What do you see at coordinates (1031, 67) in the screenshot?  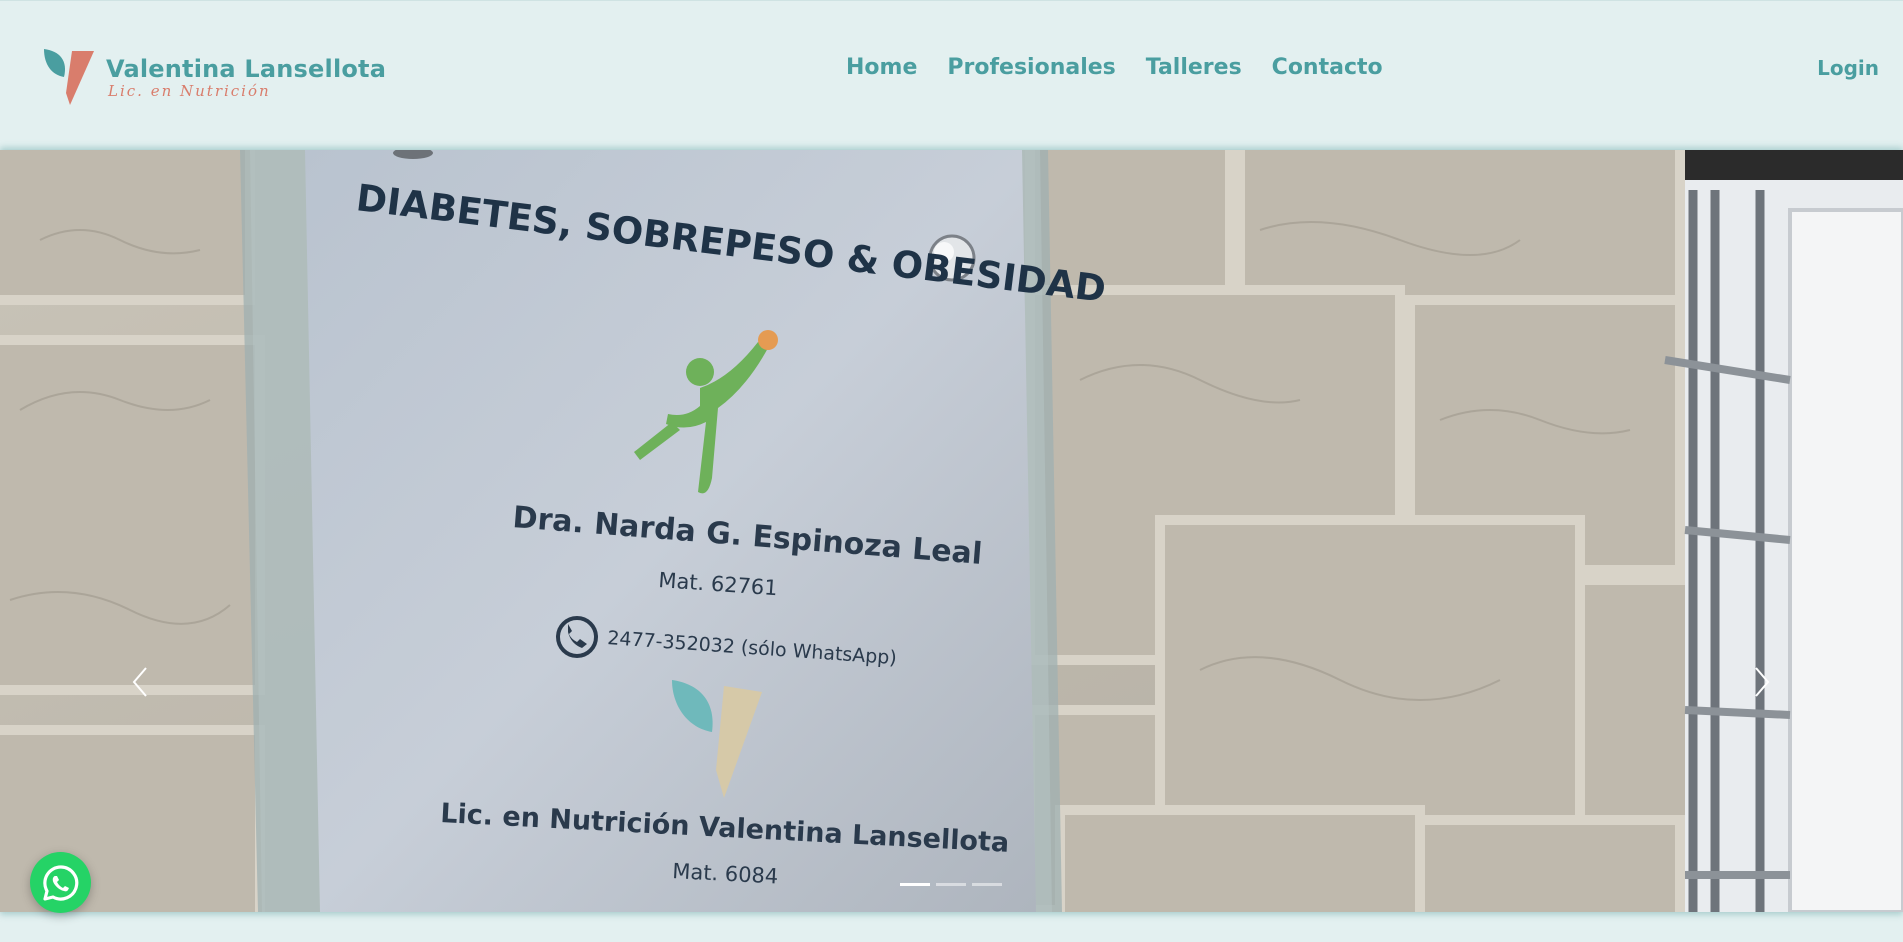 I see `nav-profesionales: Profesionales` at bounding box center [1031, 67].